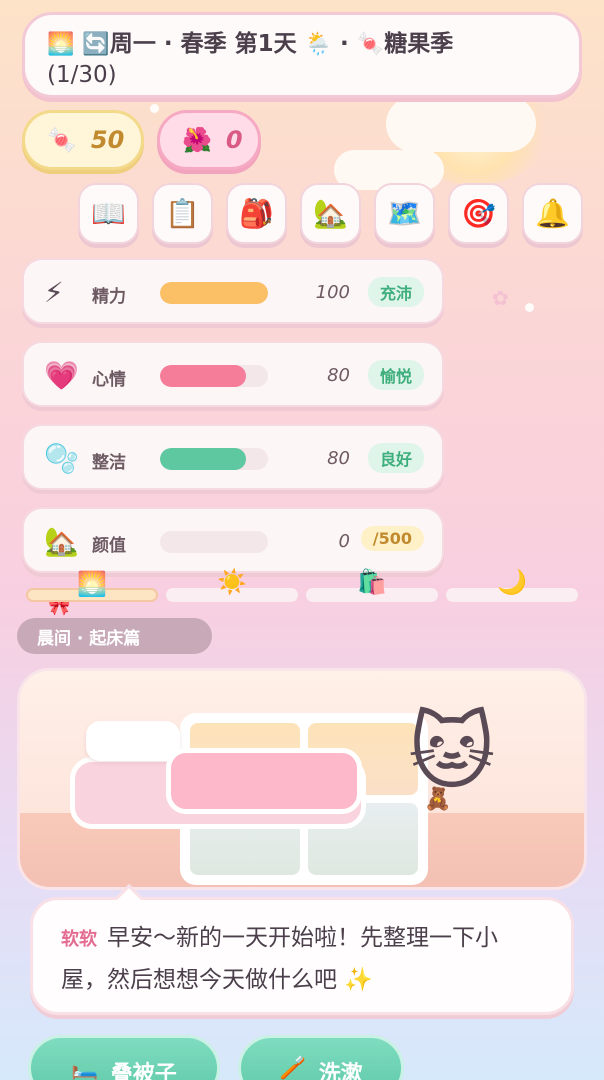 The height and width of the screenshot is (1080, 604). Describe the element at coordinates (438, 799) in the screenshot. I see `teddy-bear-icon: 🧸` at that location.